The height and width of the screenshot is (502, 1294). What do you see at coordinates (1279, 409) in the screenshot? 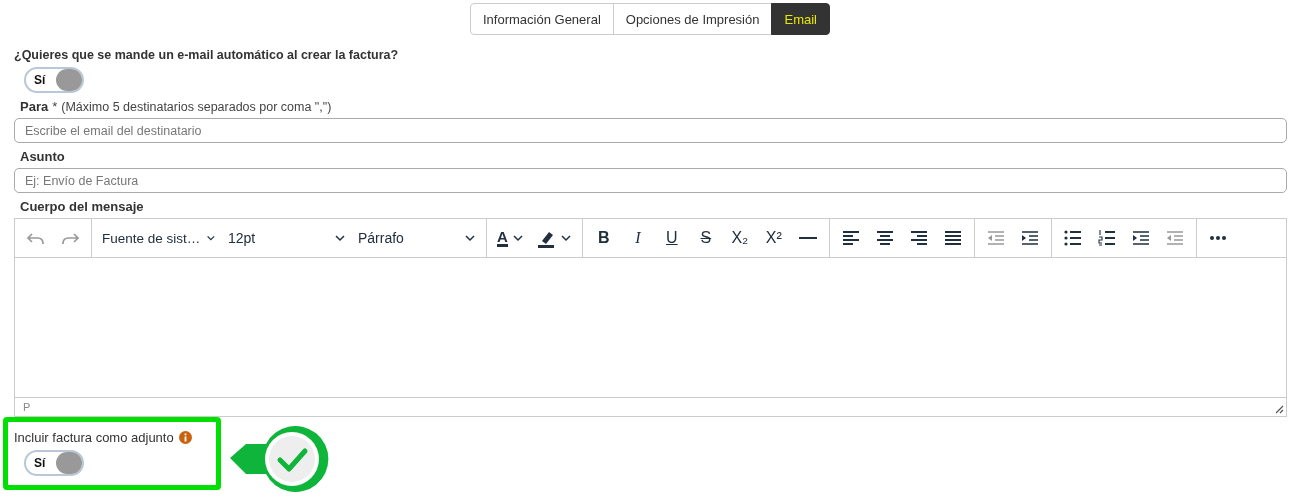
I see `resize-handle-icon` at bounding box center [1279, 409].